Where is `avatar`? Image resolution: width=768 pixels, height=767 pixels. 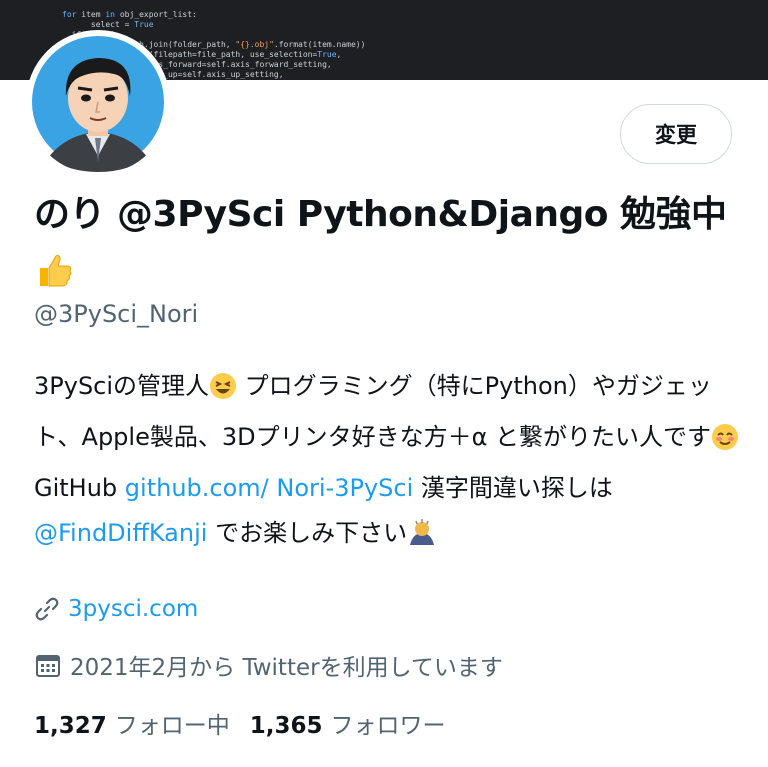 avatar is located at coordinates (98, 102).